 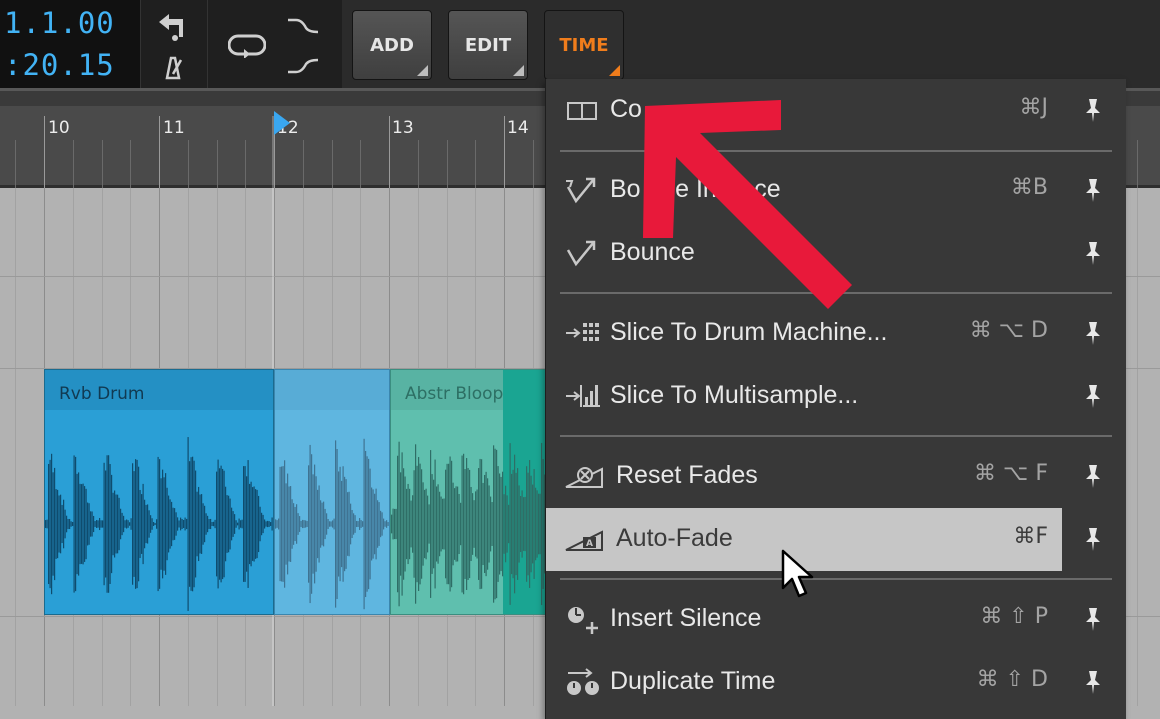 I want to click on tool-group-metronome, so click(x=173, y=44).